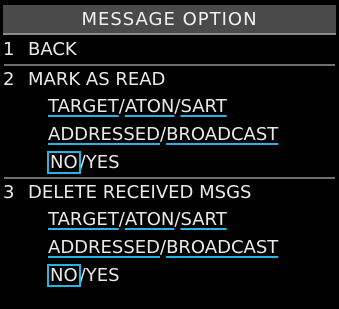  Describe the element at coordinates (97, 79) in the screenshot. I see `menu-item-label: MARK AS READ` at that location.